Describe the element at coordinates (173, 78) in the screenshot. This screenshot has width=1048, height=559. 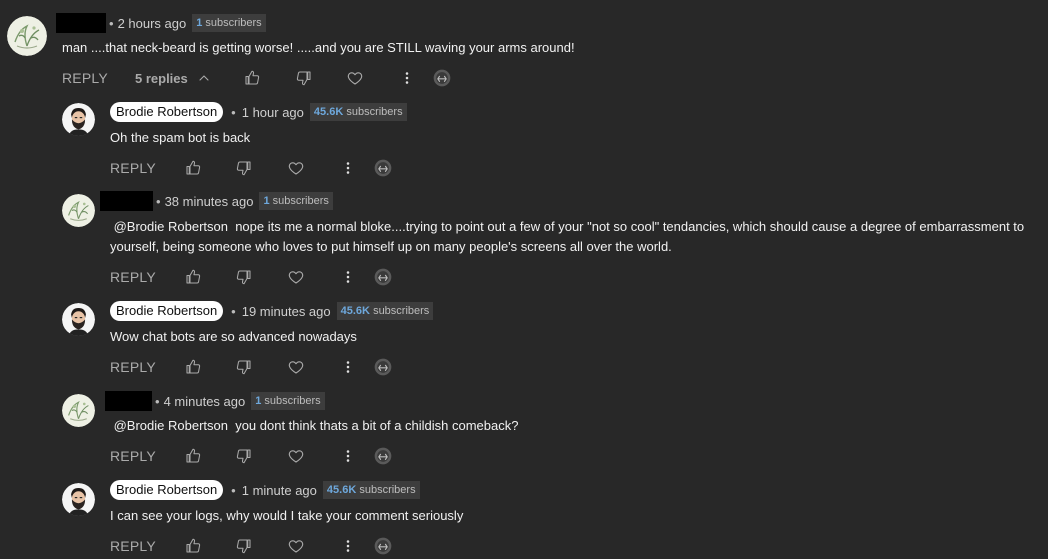
I see `replies-toggle-button: 5 replies` at that location.